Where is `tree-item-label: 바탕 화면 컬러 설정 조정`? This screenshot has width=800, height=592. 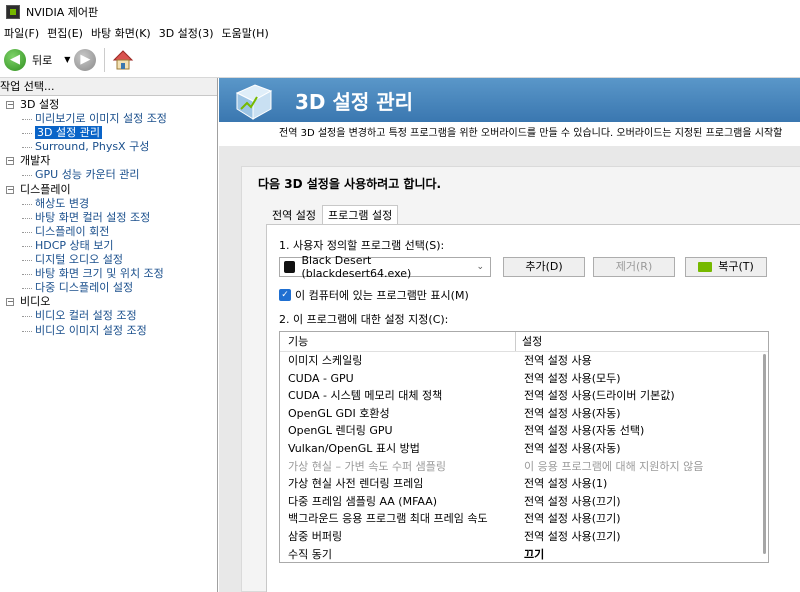 tree-item-label: 바탕 화면 컬러 설정 조정 is located at coordinates (93, 217).